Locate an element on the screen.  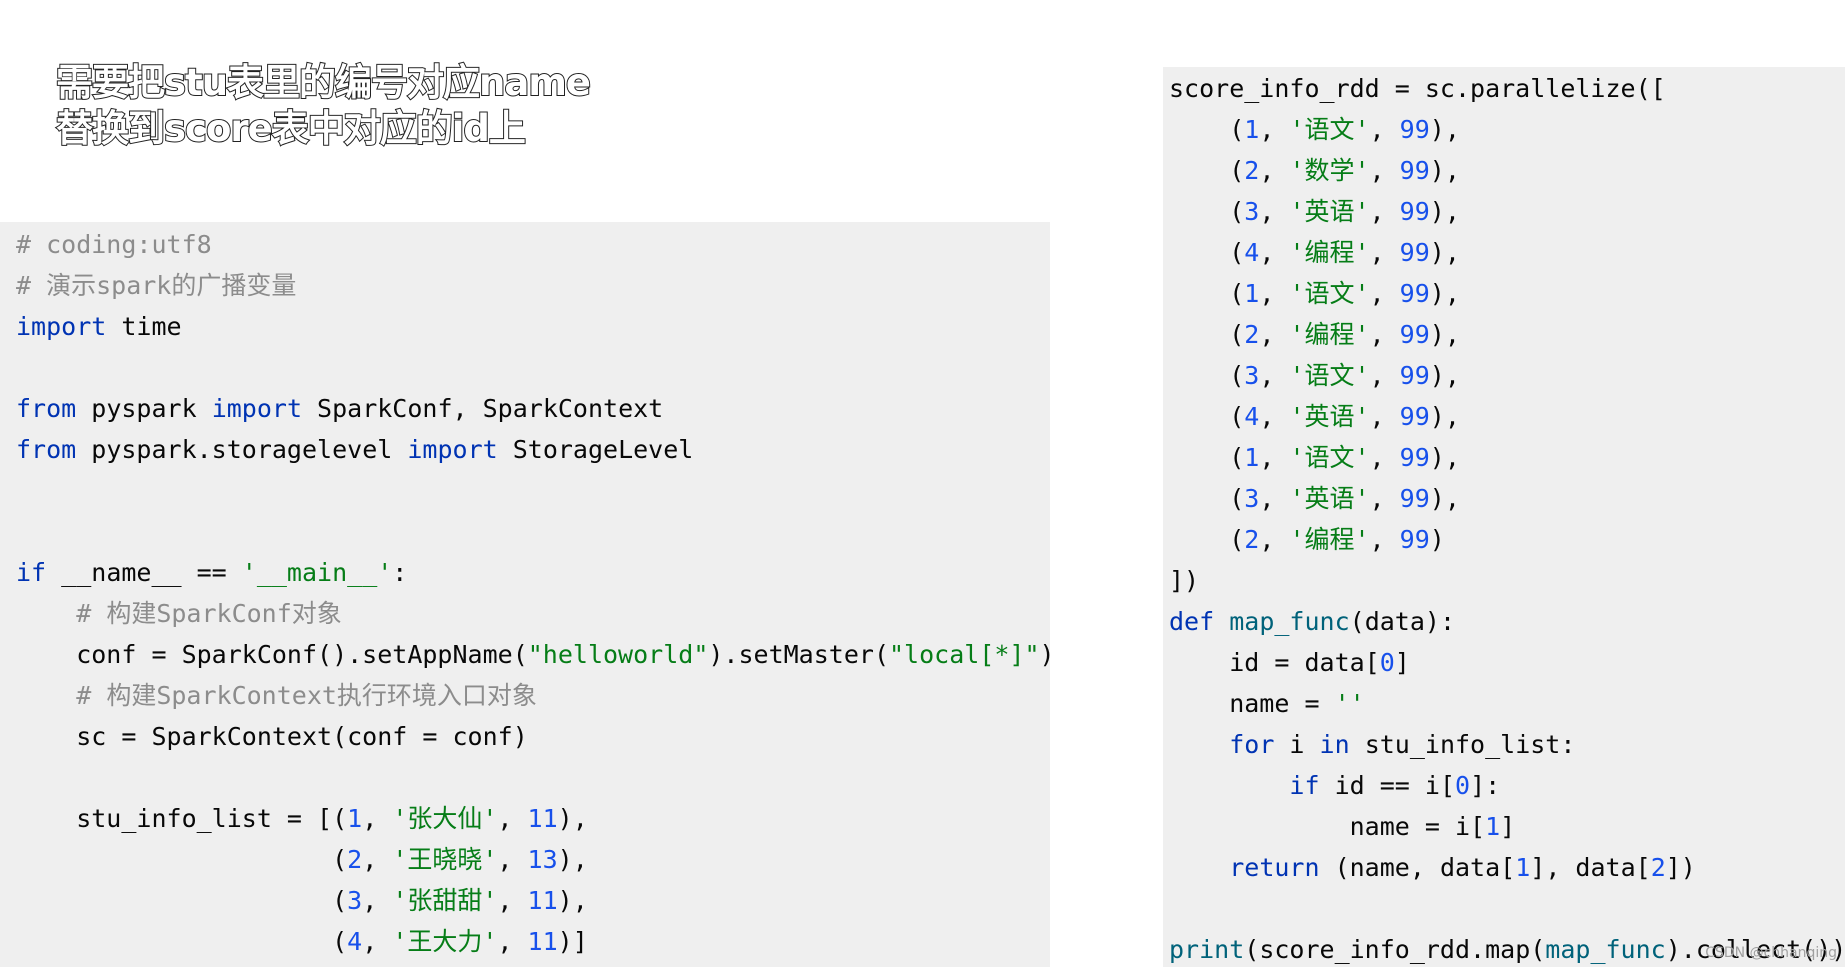
code-line: (2, '编程', 99), is located at coordinates (1314, 334).